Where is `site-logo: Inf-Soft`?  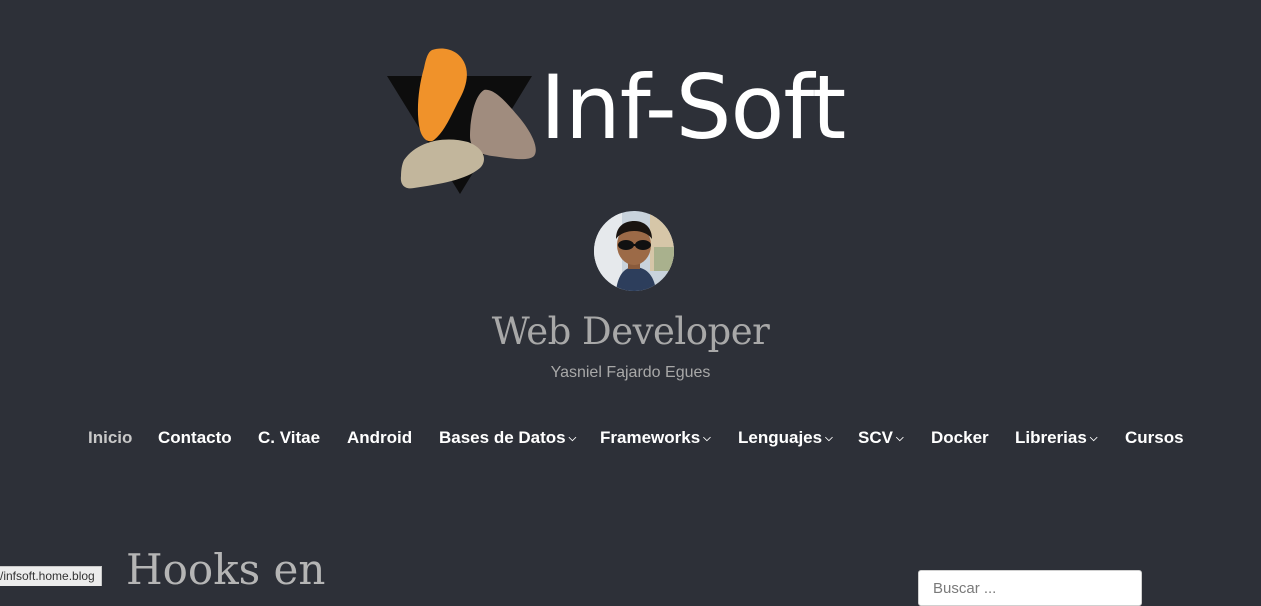
site-logo: Inf-Soft is located at coordinates (634, 124).